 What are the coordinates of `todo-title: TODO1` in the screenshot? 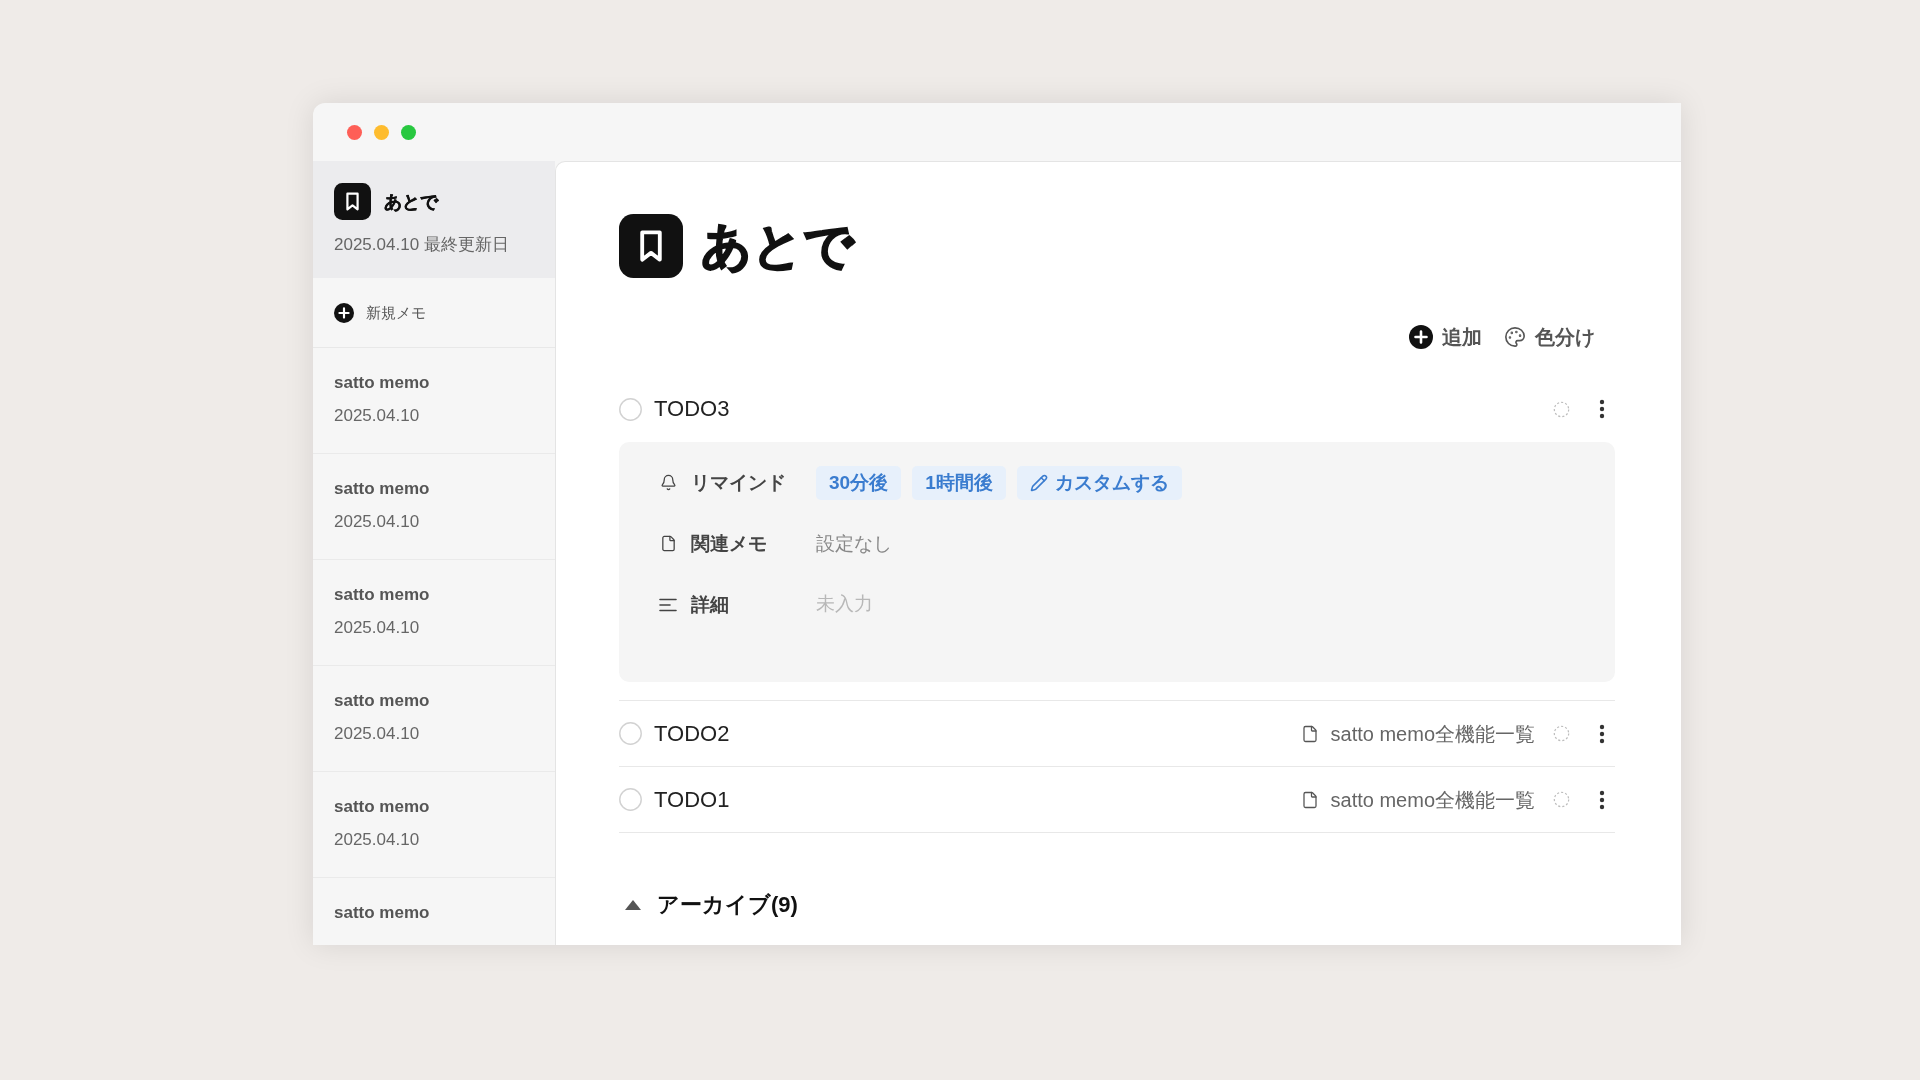 It's located at (692, 799).